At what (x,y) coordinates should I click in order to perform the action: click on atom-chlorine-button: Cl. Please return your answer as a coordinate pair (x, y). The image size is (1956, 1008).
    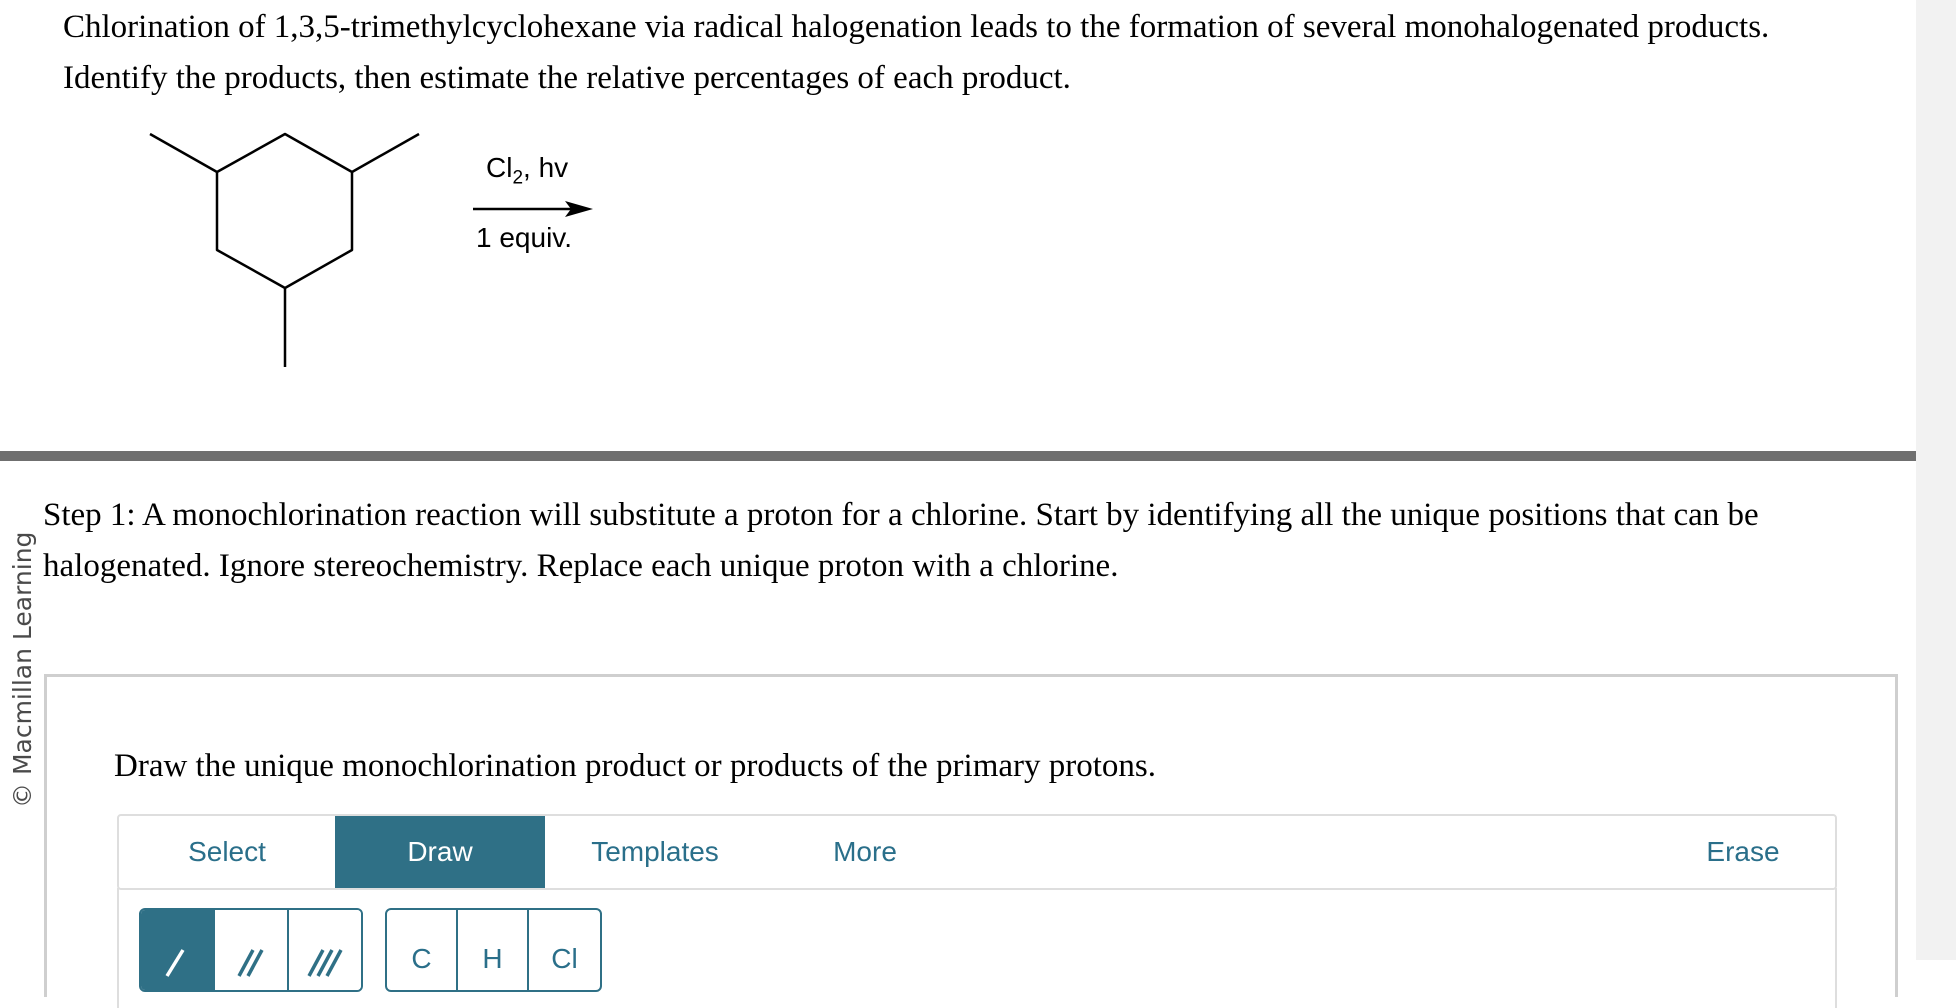
    Looking at the image, I should click on (564, 950).